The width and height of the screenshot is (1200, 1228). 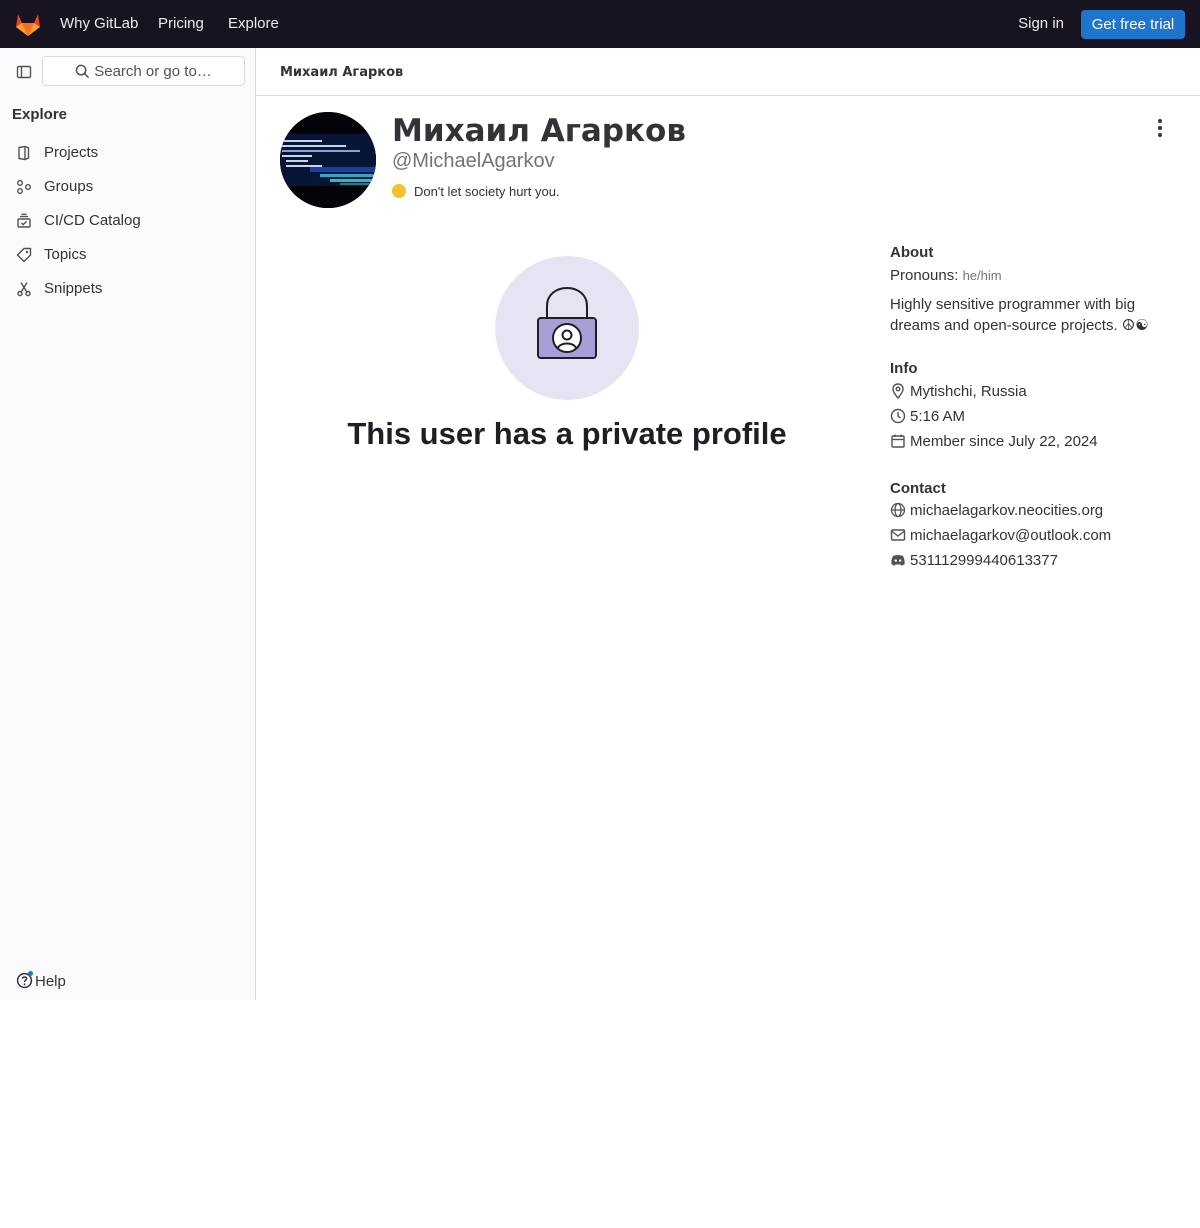 I want to click on sidebar-item-label: Groups, so click(x=69, y=186).